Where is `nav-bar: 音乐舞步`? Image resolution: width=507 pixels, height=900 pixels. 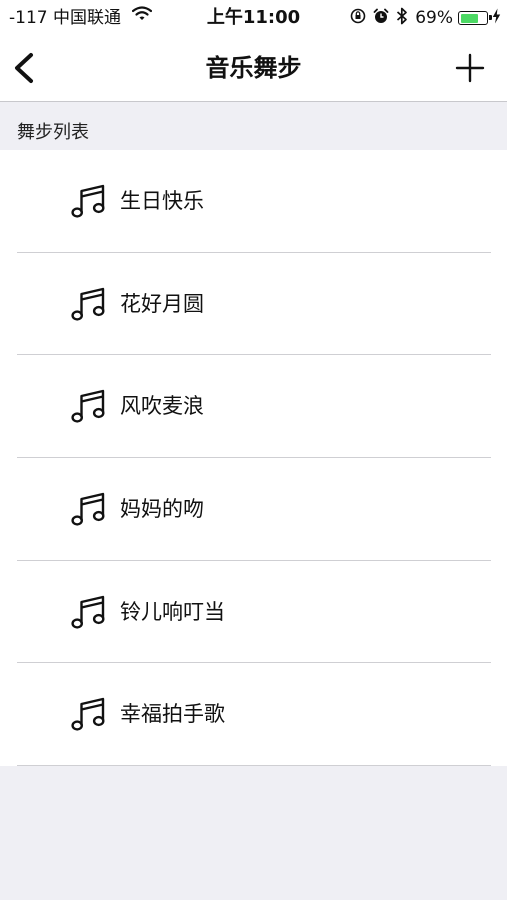 nav-bar: 音乐舞步 is located at coordinates (253, 69).